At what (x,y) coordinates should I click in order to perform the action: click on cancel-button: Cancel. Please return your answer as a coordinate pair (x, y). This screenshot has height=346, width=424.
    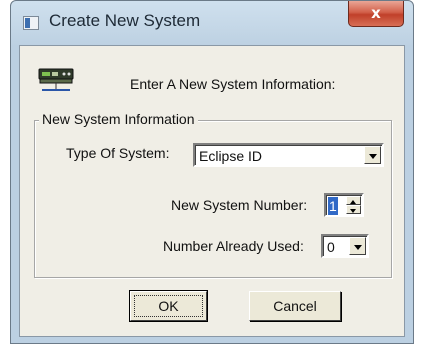
    Looking at the image, I should click on (295, 306).